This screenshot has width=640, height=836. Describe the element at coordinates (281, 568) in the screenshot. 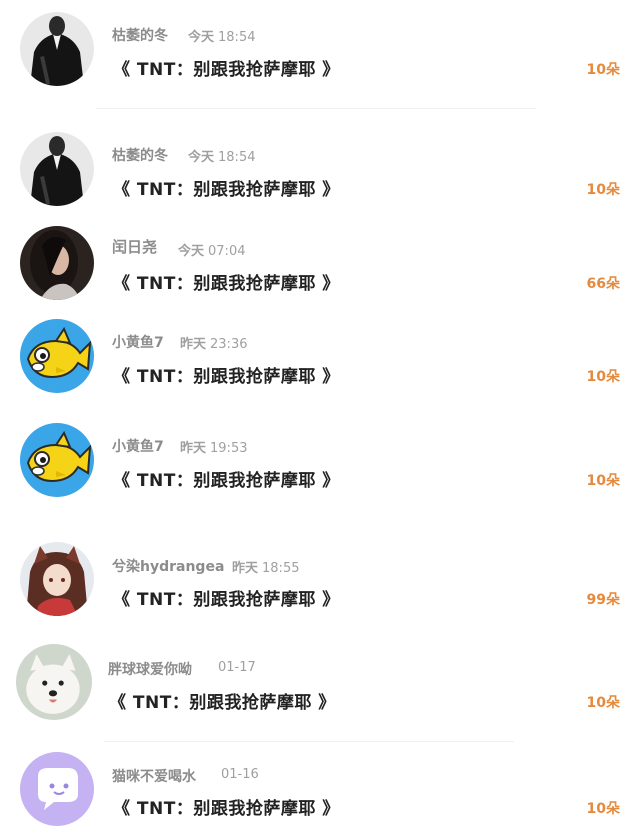

I see `timestamp-time: 18:55` at that location.